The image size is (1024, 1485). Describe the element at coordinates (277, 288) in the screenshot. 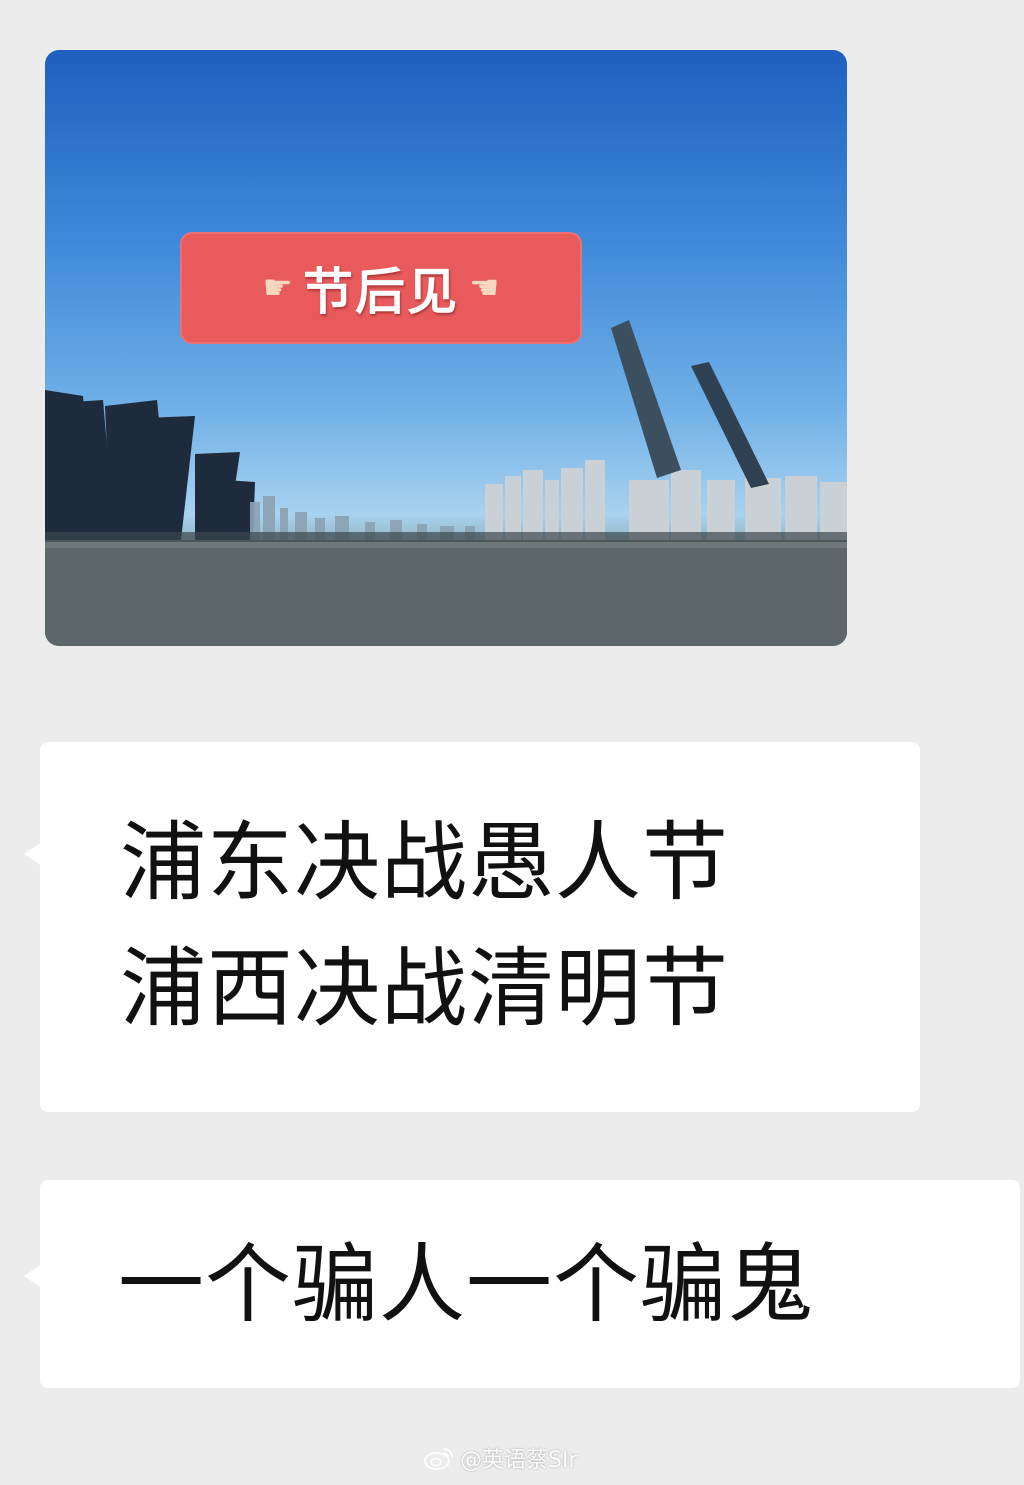

I see `pointing-hand-right-icon: ☛` at that location.